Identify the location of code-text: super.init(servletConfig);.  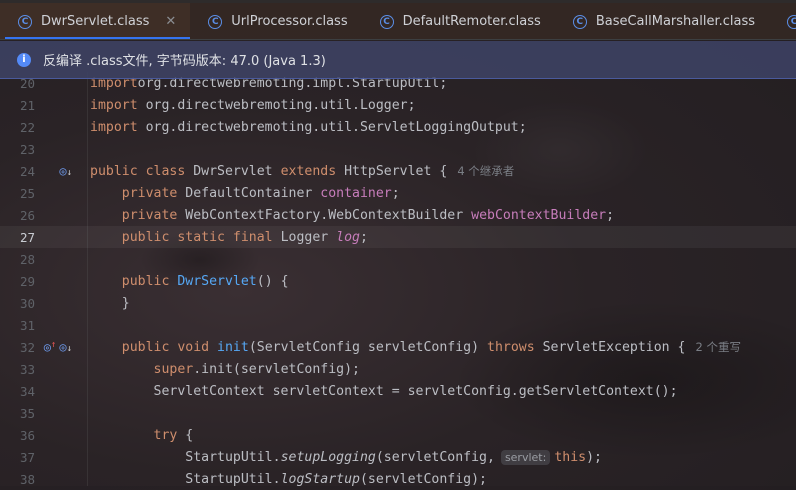
(225, 369).